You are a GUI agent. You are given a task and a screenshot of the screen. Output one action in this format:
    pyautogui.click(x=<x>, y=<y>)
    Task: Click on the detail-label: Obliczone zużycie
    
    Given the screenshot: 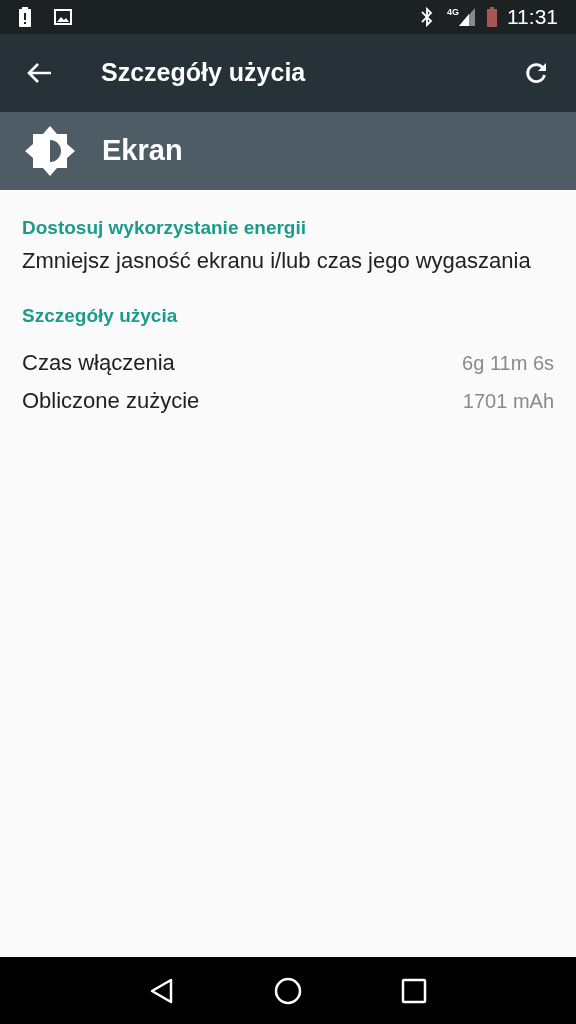 What is the action you would take?
    pyautogui.click(x=111, y=401)
    